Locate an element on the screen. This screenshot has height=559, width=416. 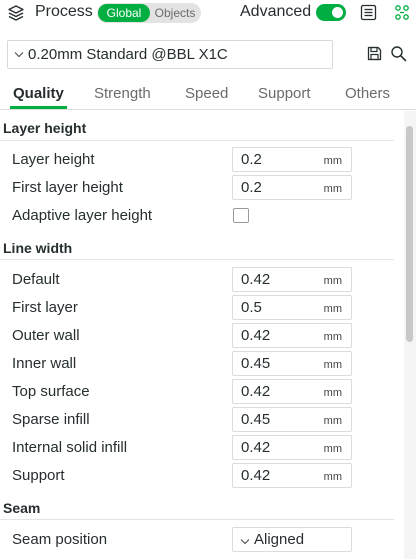
field-value: 0.5 is located at coordinates (251, 307).